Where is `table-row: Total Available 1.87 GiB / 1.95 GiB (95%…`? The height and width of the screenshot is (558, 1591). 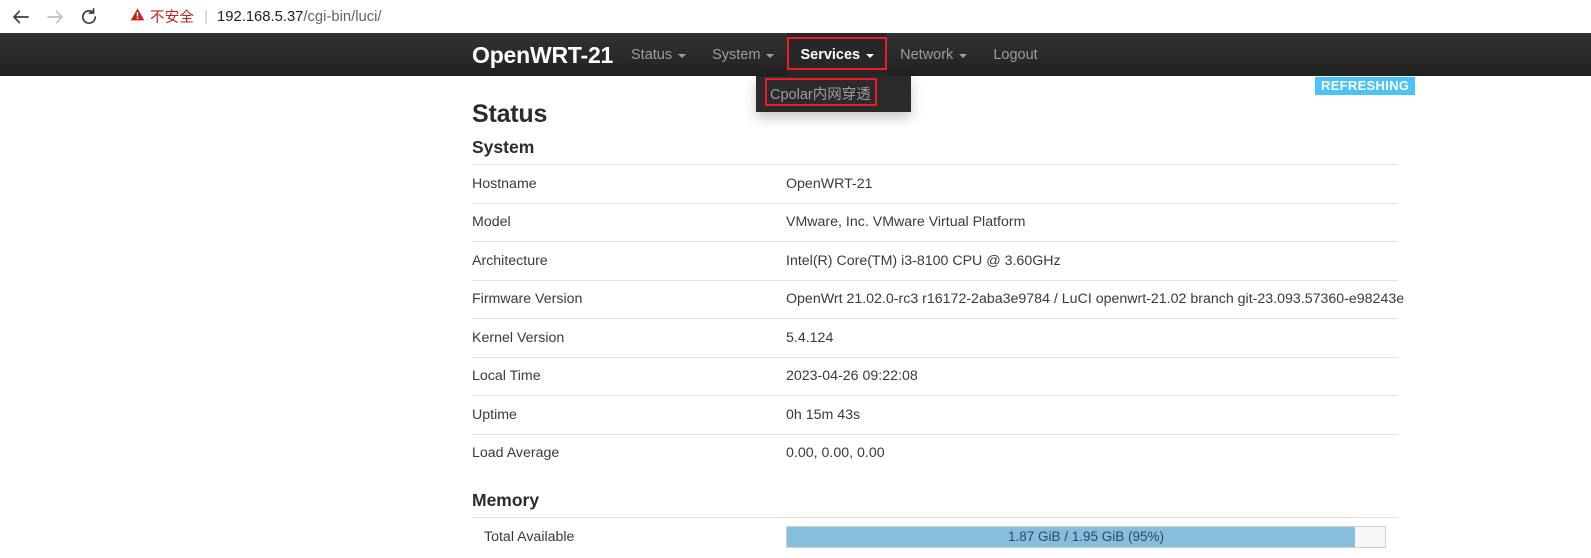 table-row: Total Available 1.87 GiB / 1.95 GiB (95%… is located at coordinates (935, 536).